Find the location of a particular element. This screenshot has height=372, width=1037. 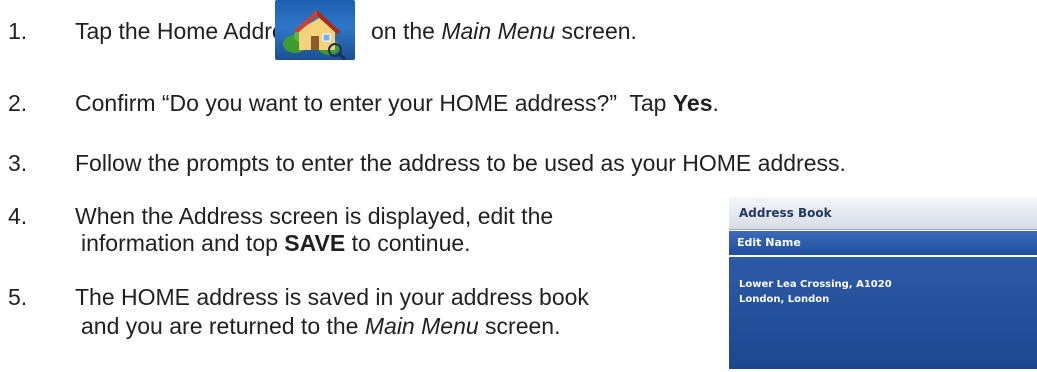

save-ref: SAVE is located at coordinates (315, 243).